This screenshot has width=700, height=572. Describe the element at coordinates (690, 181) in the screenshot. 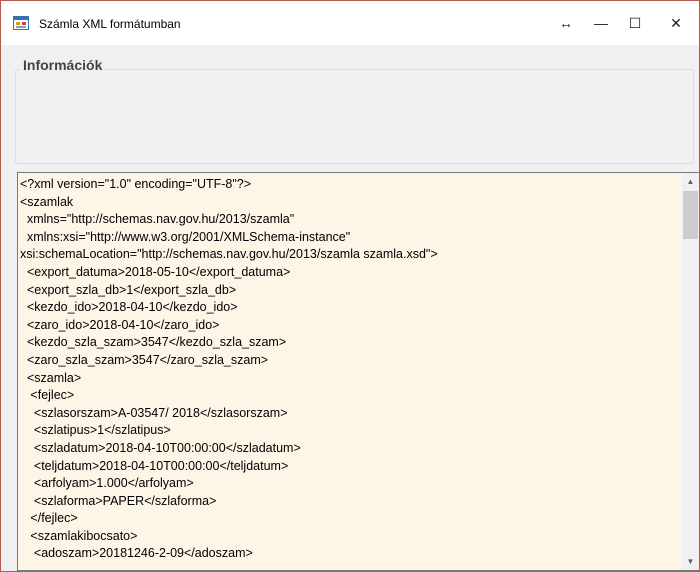

I see `scroll-up-icon: ▲` at that location.